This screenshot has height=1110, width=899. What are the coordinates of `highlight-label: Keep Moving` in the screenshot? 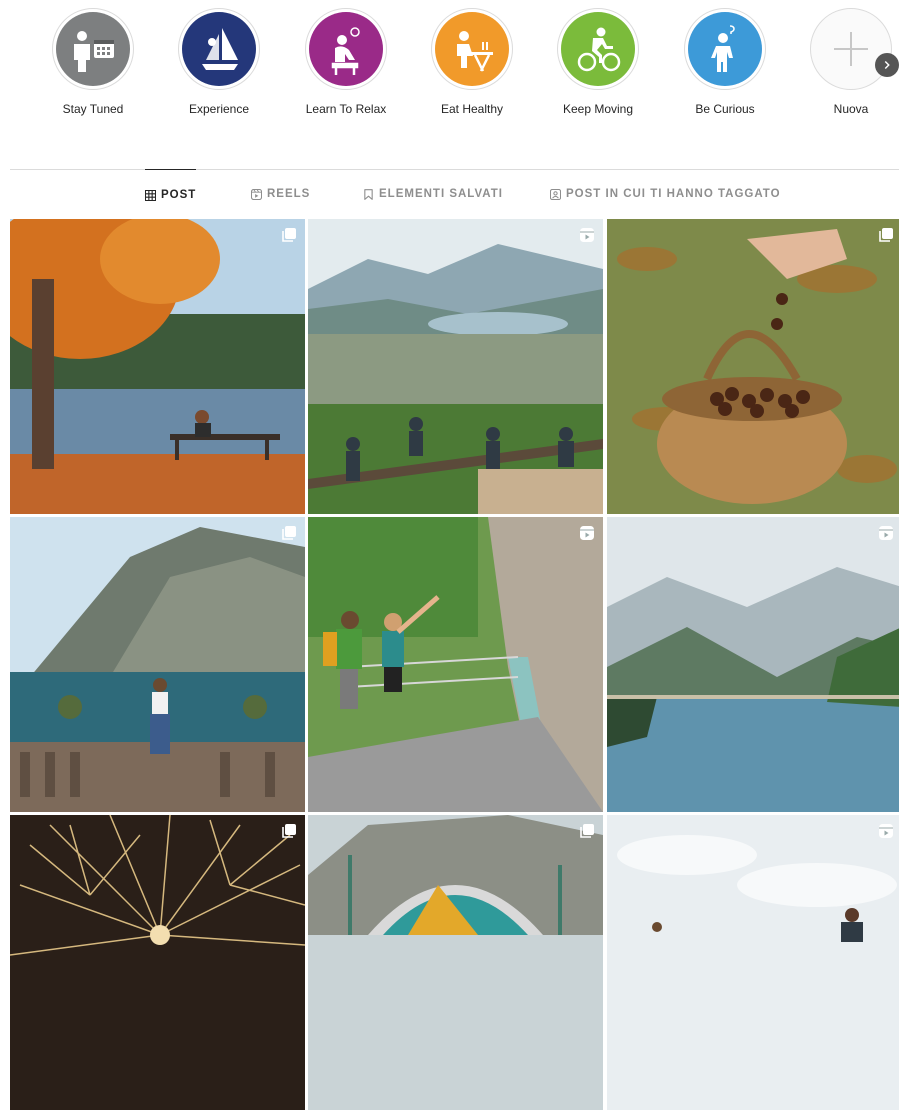 It's located at (598, 109).